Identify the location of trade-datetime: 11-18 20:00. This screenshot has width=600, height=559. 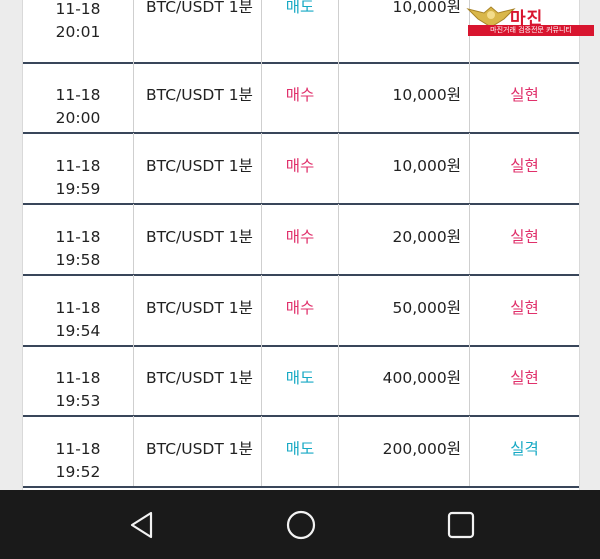
(78, 97).